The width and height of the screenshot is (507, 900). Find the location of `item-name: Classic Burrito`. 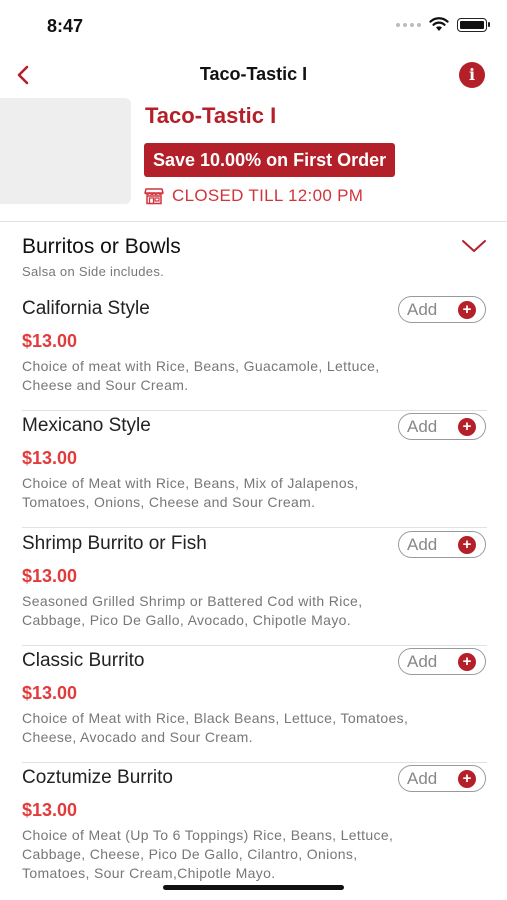

item-name: Classic Burrito is located at coordinates (83, 660).